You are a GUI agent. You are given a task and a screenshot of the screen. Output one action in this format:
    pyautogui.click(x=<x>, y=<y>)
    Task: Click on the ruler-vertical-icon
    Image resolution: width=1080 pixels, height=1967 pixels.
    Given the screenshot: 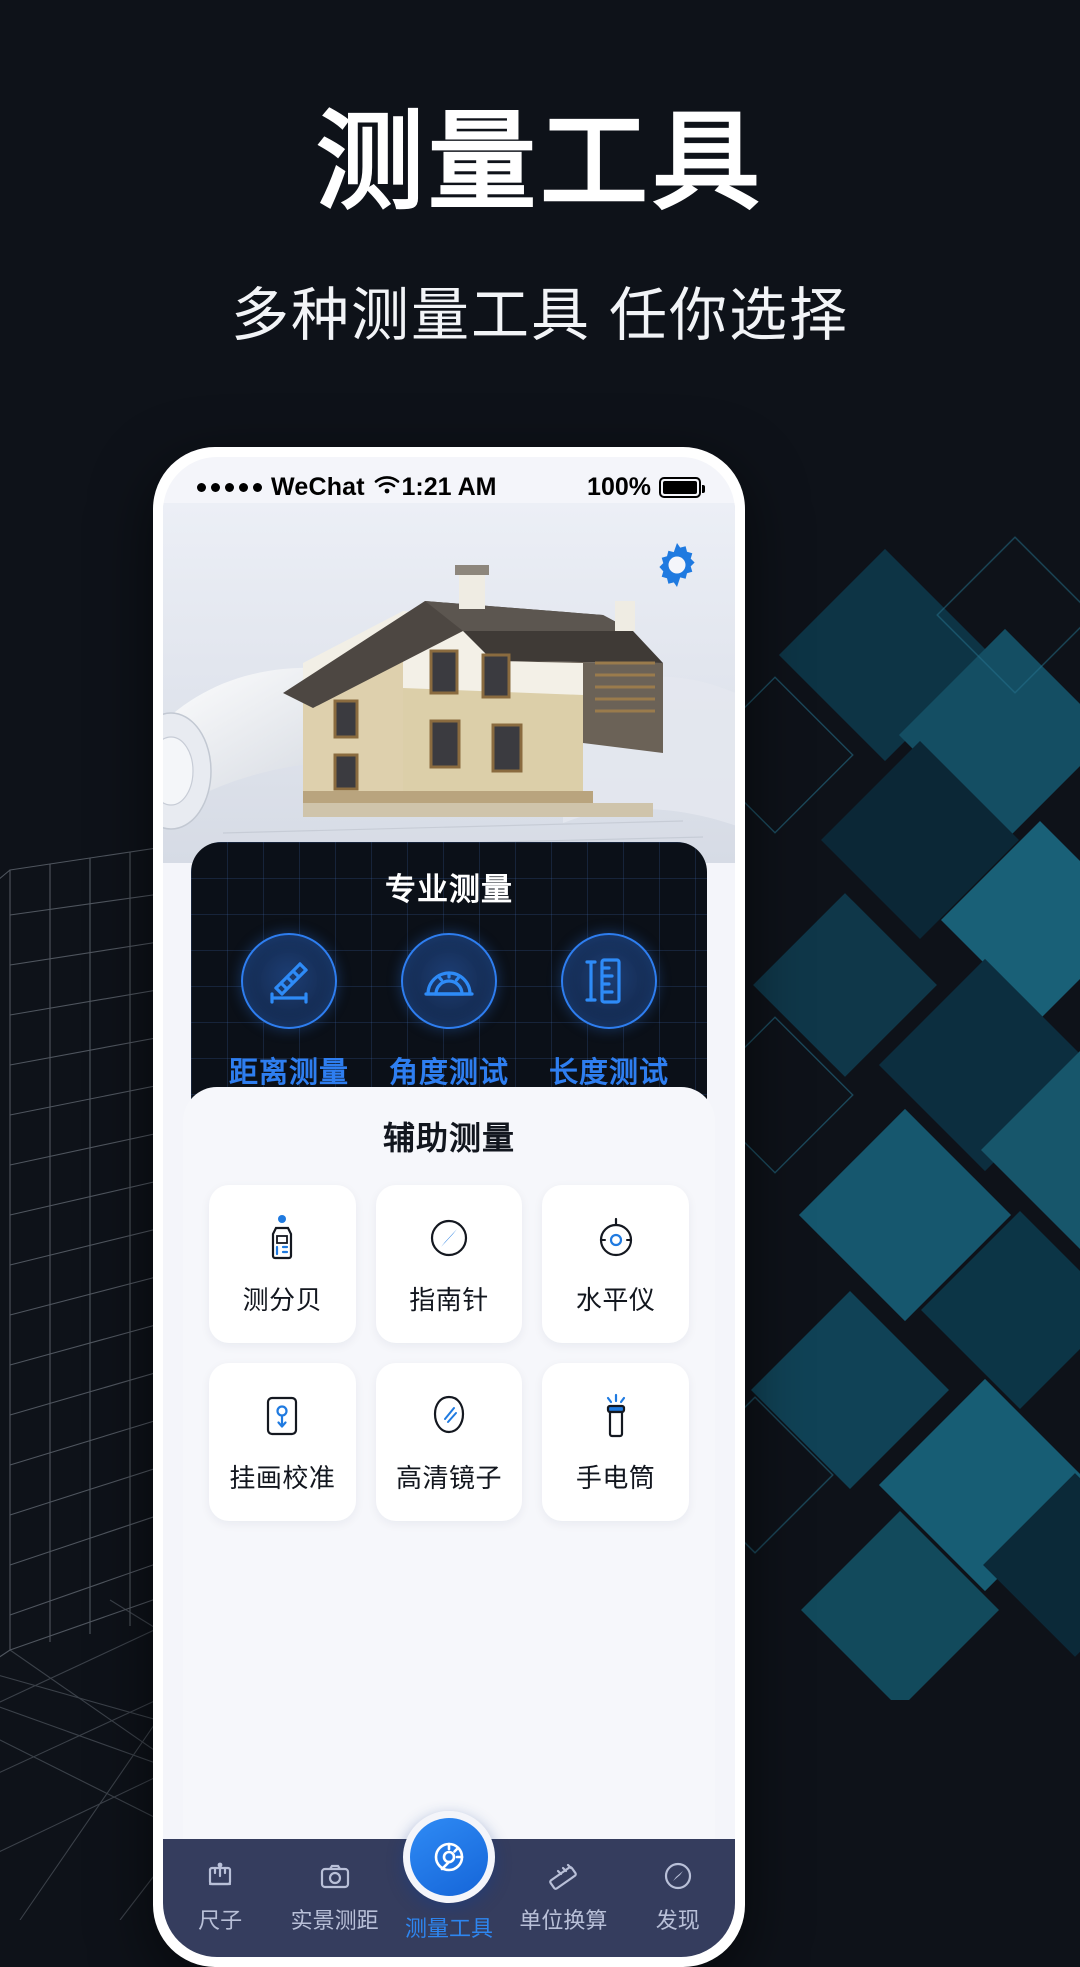 What is the action you would take?
    pyautogui.click(x=609, y=981)
    